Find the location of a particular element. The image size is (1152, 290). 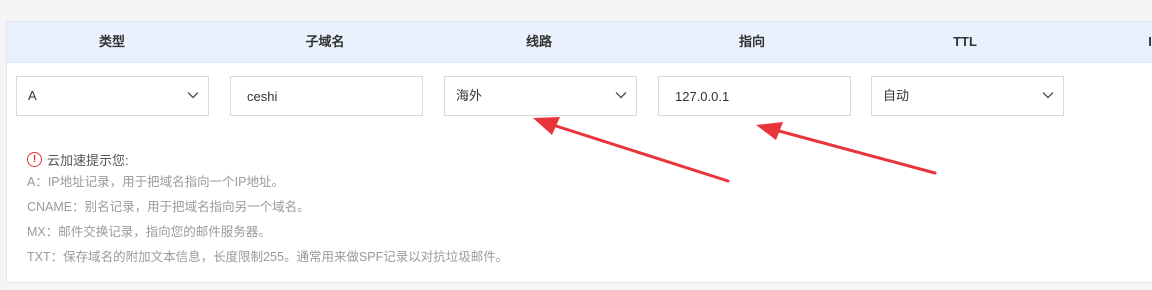

ttl-select: 自动 is located at coordinates (967, 96).